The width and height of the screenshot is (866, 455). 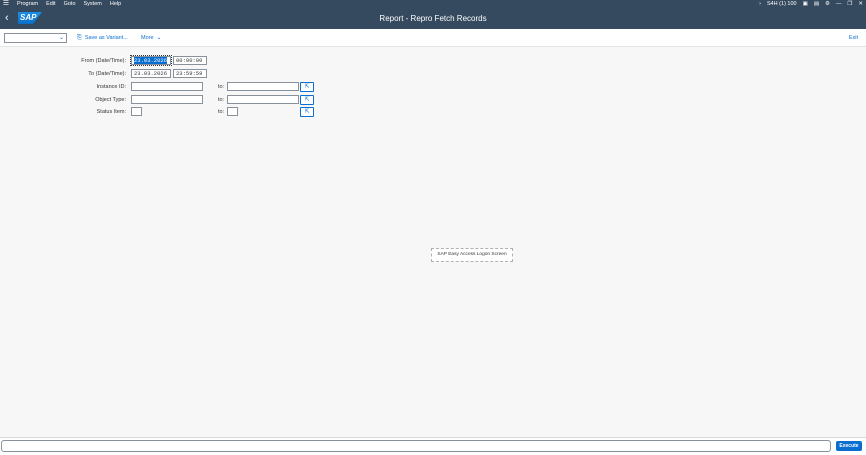 I want to click on from-label: From (Date/Time):, so click(x=103, y=61).